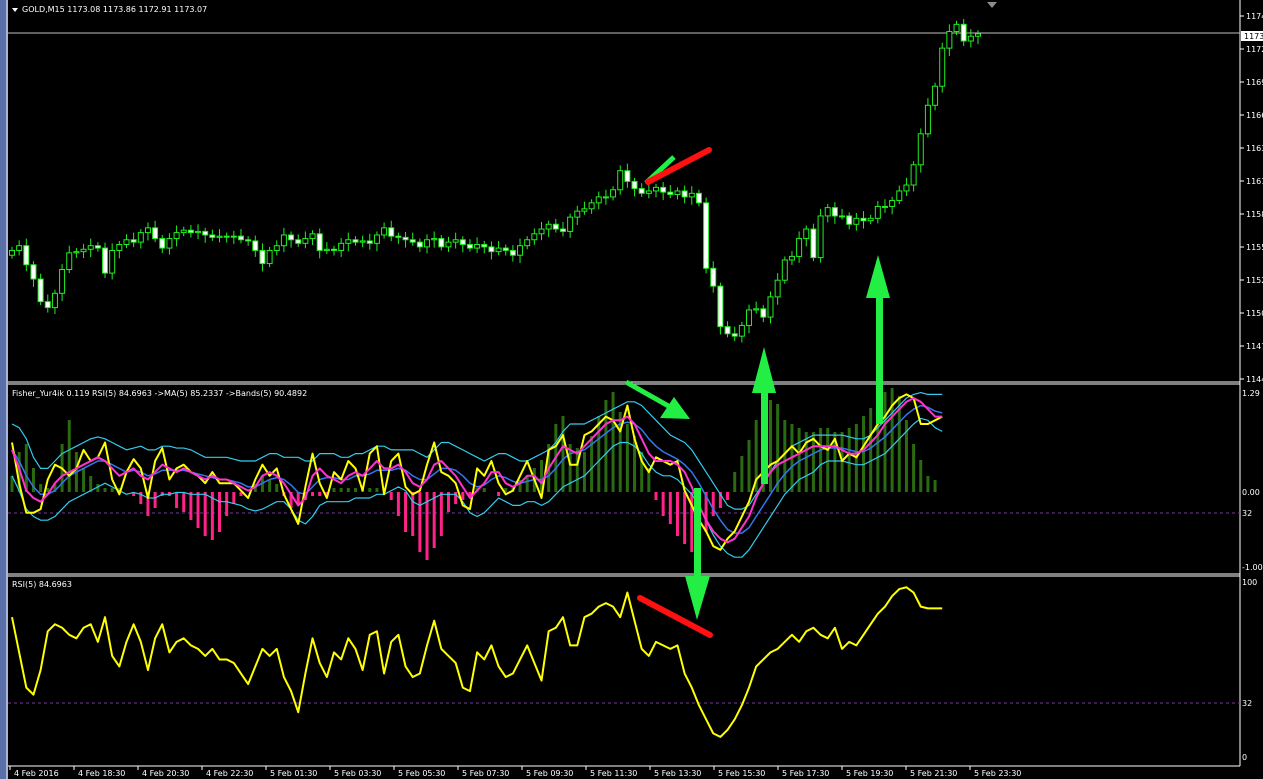  Describe the element at coordinates (869, 773) in the screenshot. I see `time-tick-label: 5 Feb 19:30` at that location.